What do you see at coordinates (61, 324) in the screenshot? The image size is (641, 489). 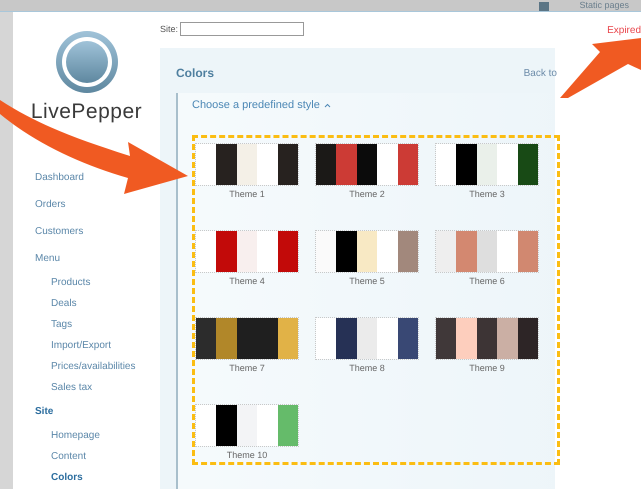 I see `sidebar-subitem: Tags` at bounding box center [61, 324].